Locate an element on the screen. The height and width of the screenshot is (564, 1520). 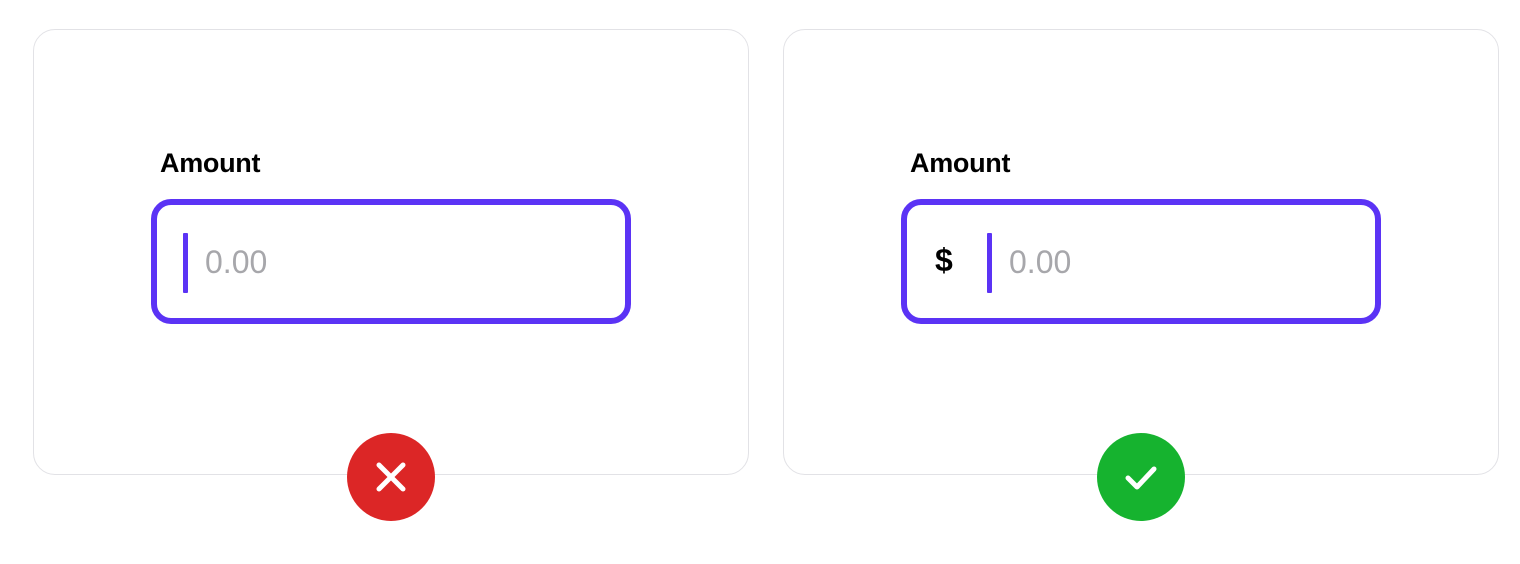
correct-badge is located at coordinates (1141, 477).